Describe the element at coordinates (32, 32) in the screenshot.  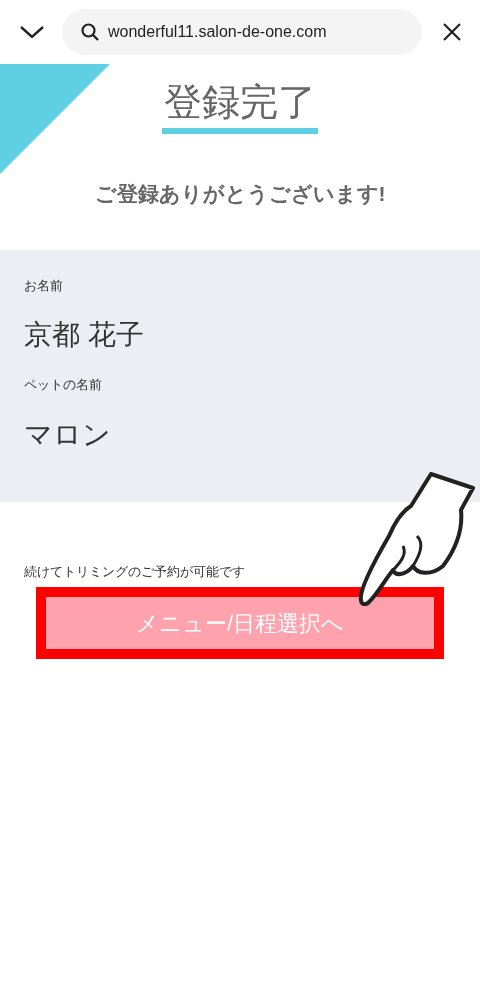
I see `chevron-down-icon` at that location.